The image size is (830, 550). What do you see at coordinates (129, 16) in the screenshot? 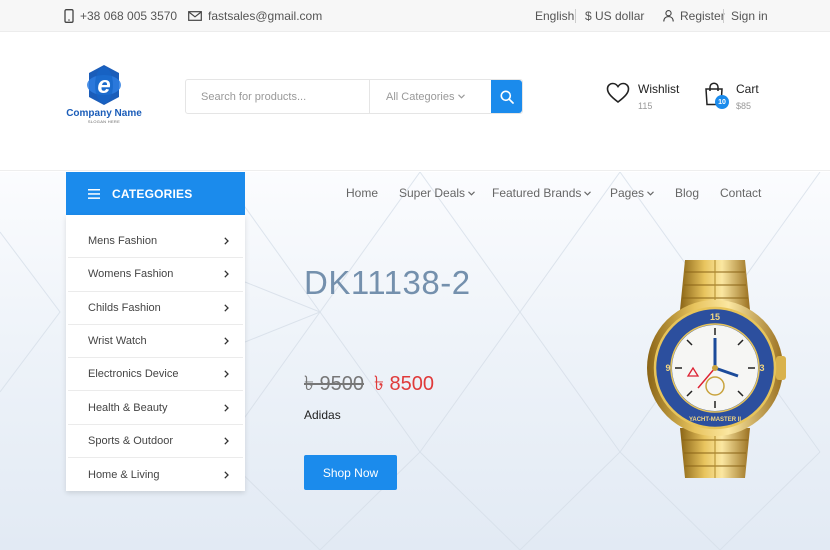
I see `phone-number: +38 068 005 3570` at bounding box center [129, 16].